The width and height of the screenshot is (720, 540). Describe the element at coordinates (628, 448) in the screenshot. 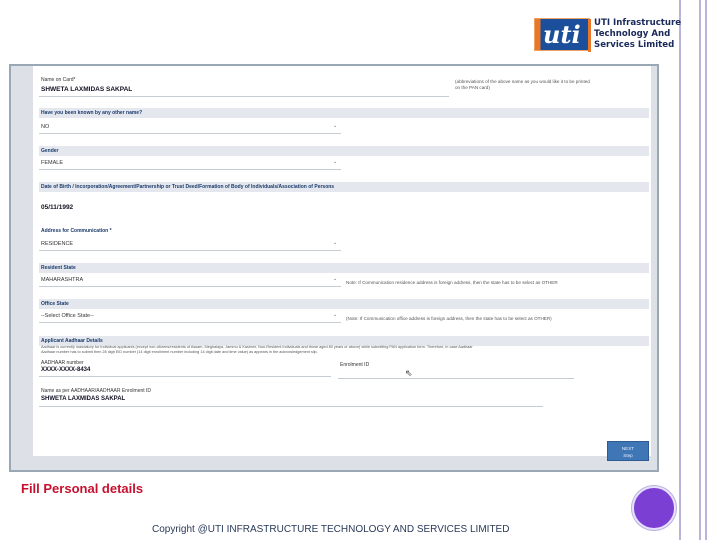

I see `next-button-line: NEXT` at that location.